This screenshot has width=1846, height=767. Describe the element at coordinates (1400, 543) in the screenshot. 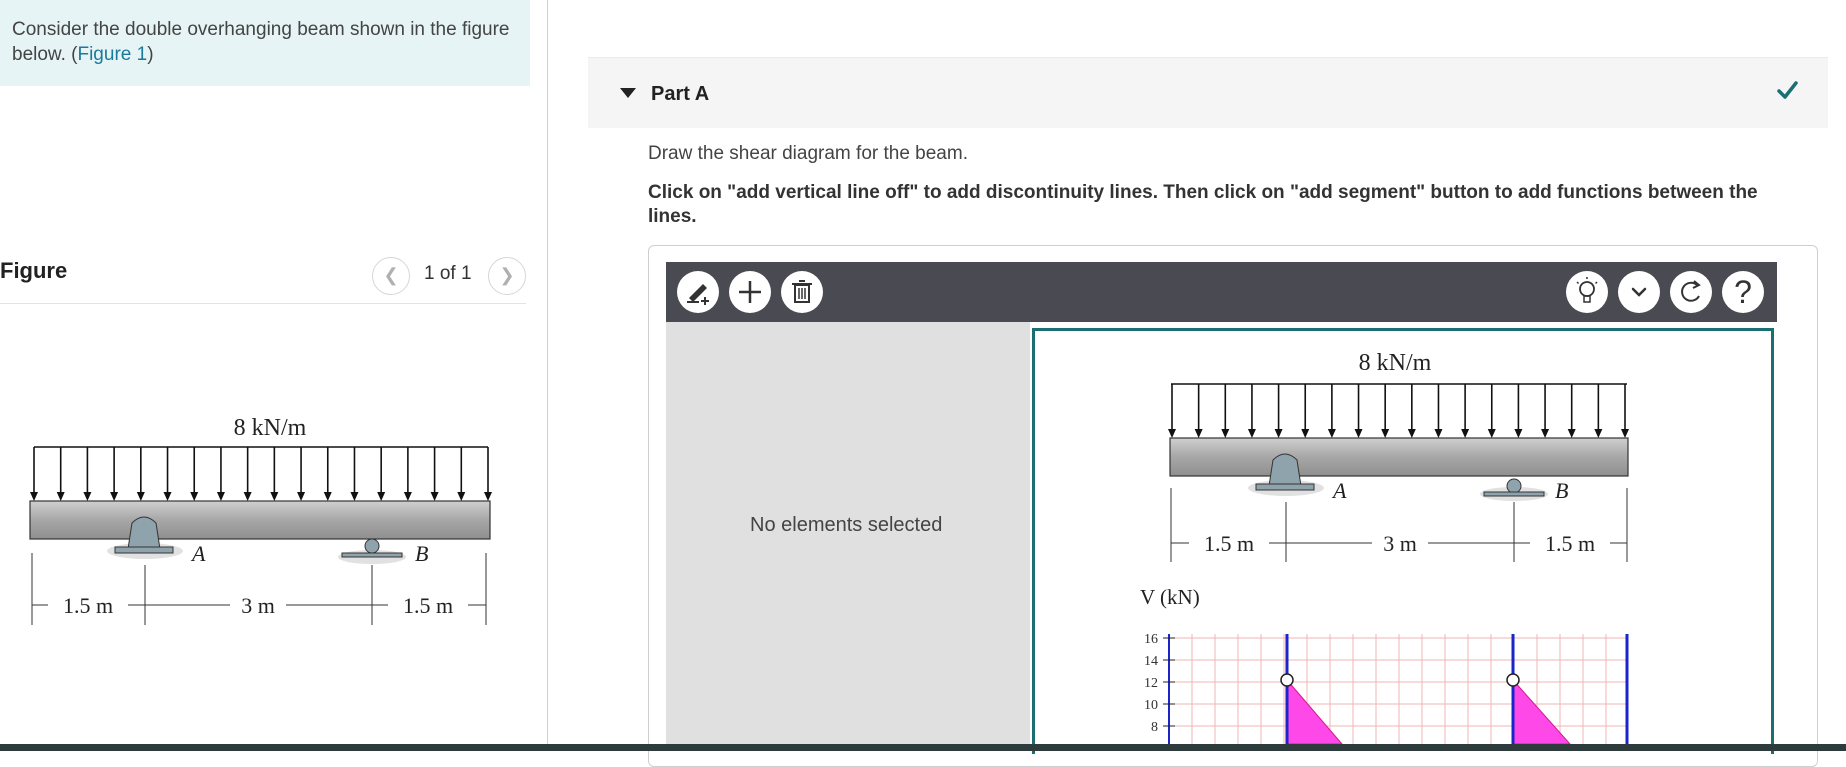

I see `canvas-dim-mid-label: 3 m` at that location.